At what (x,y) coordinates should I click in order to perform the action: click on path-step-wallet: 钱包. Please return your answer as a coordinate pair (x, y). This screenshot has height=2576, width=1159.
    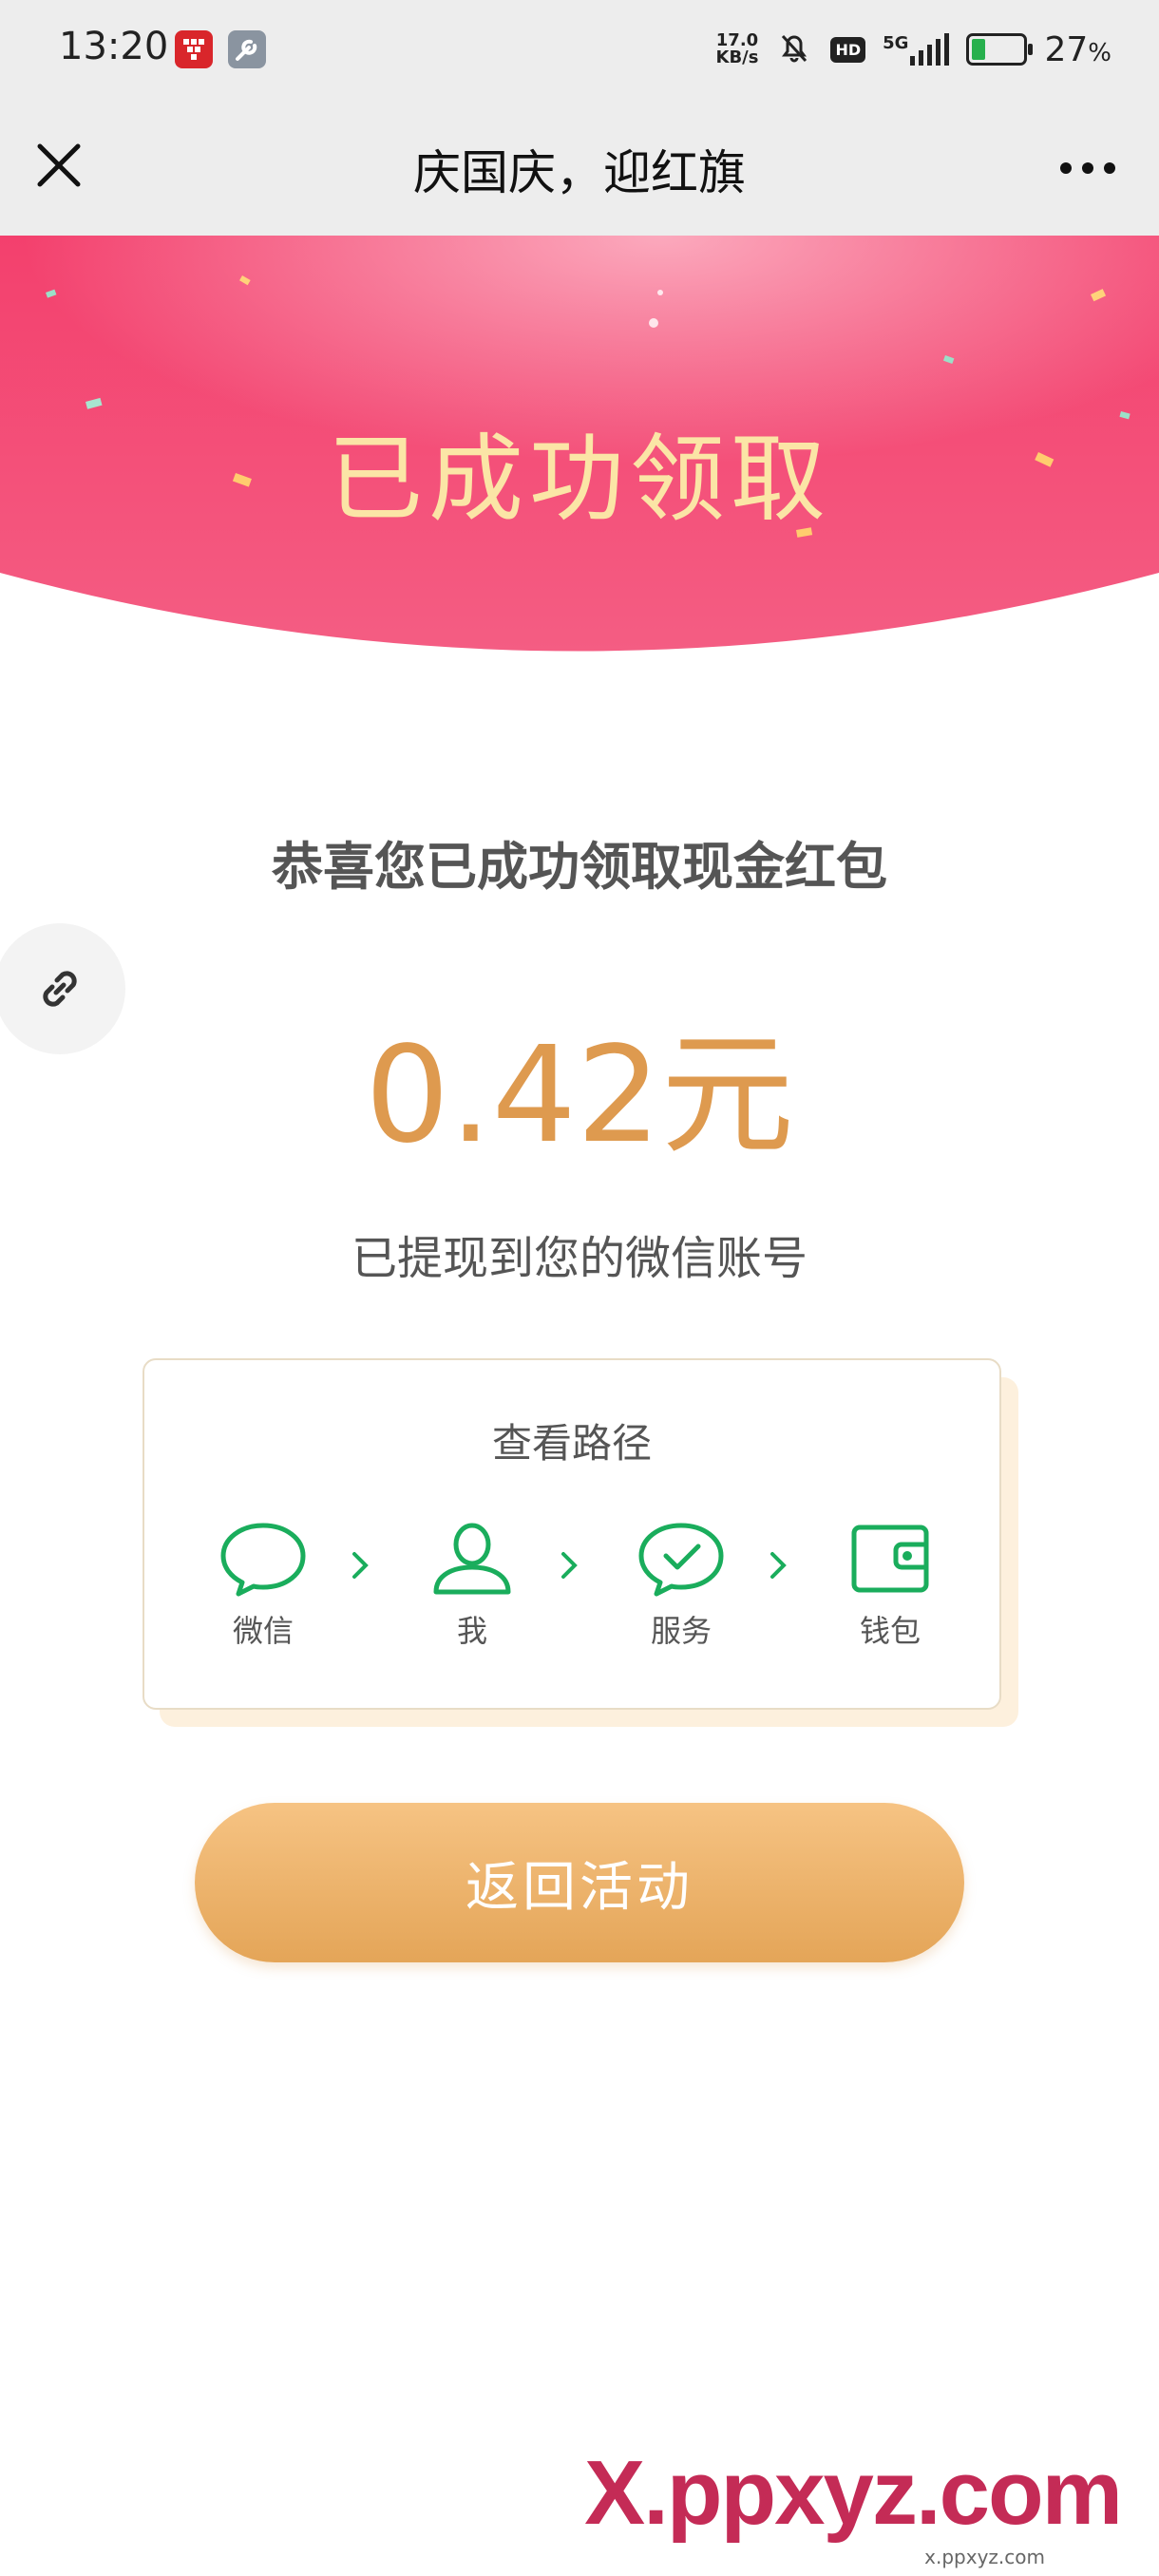
    Looking at the image, I should click on (890, 1585).